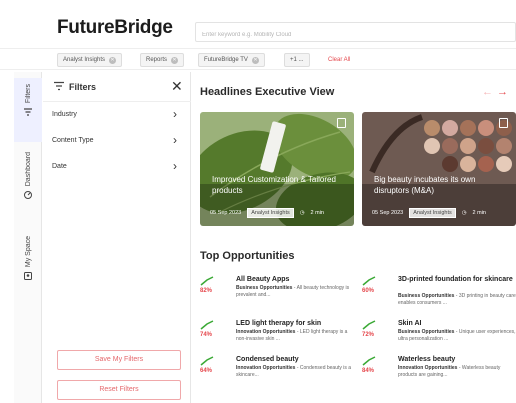 This screenshot has width=516, height=403. Describe the element at coordinates (302, 213) in the screenshot. I see `clock-icon: ◷` at that location.